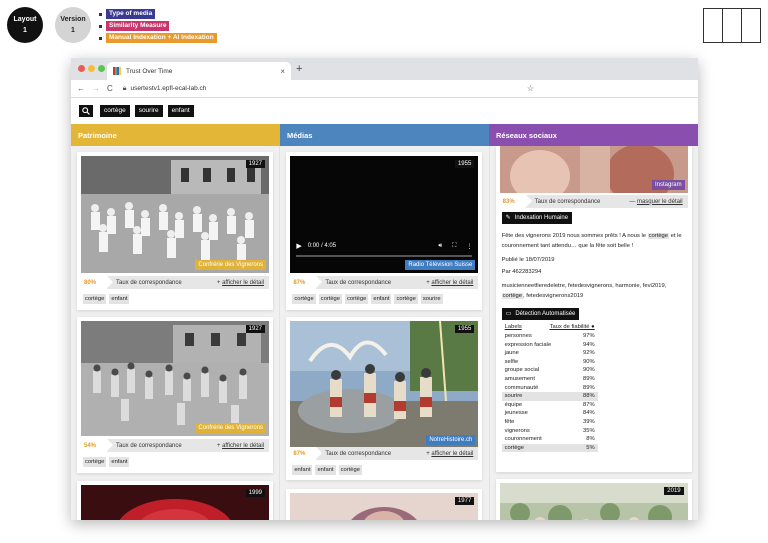  Describe the element at coordinates (513, 404) in the screenshot. I see `label-name: équipe` at that location.